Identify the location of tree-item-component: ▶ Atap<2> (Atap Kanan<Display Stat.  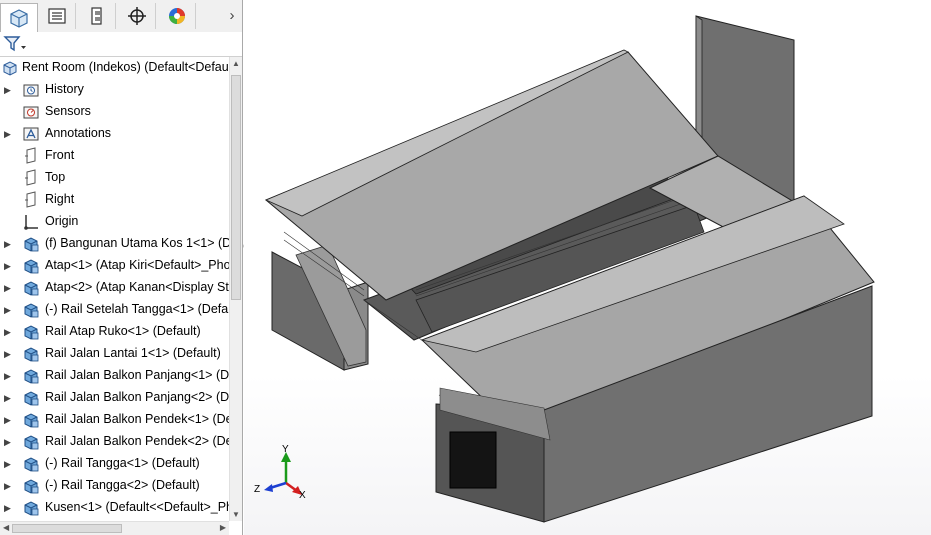
(114, 288).